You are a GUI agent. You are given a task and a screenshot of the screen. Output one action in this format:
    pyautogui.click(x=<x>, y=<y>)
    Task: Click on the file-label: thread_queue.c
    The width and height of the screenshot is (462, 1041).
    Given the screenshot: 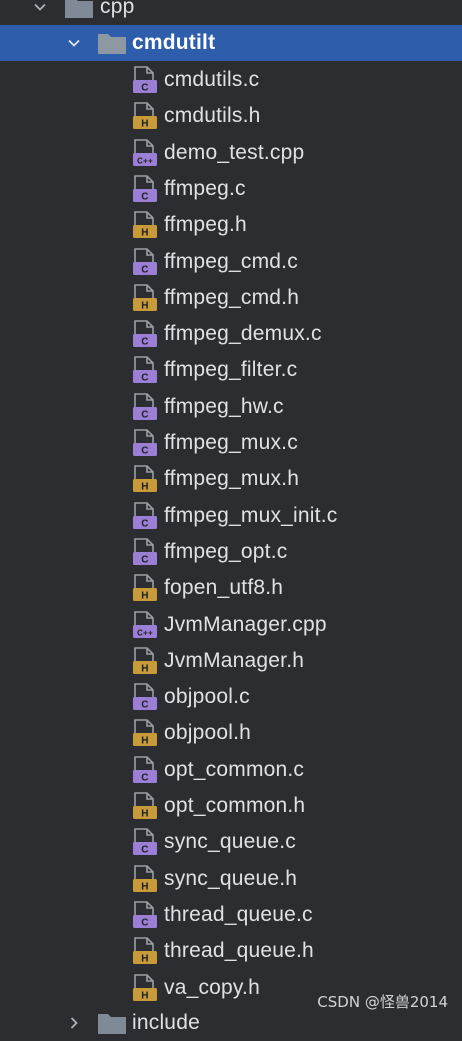 What is the action you would take?
    pyautogui.click(x=238, y=914)
    